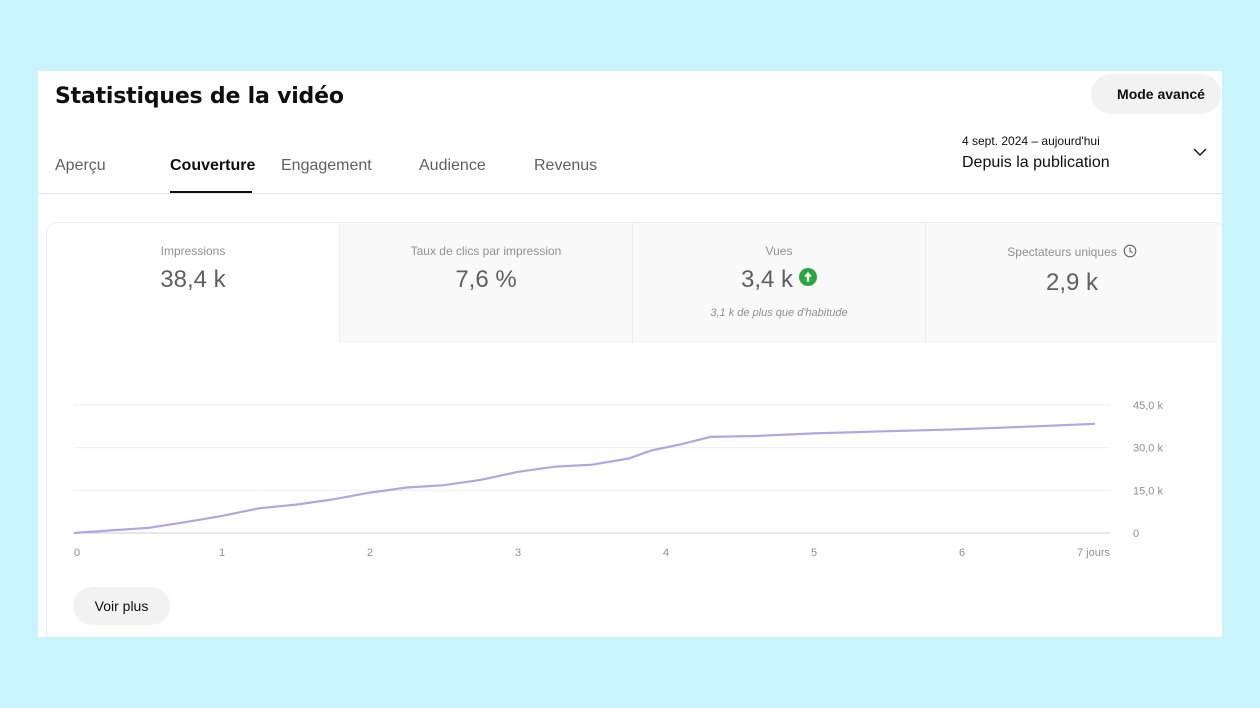 The image size is (1260, 708). I want to click on metric-value: 2,9 k, so click(1072, 282).